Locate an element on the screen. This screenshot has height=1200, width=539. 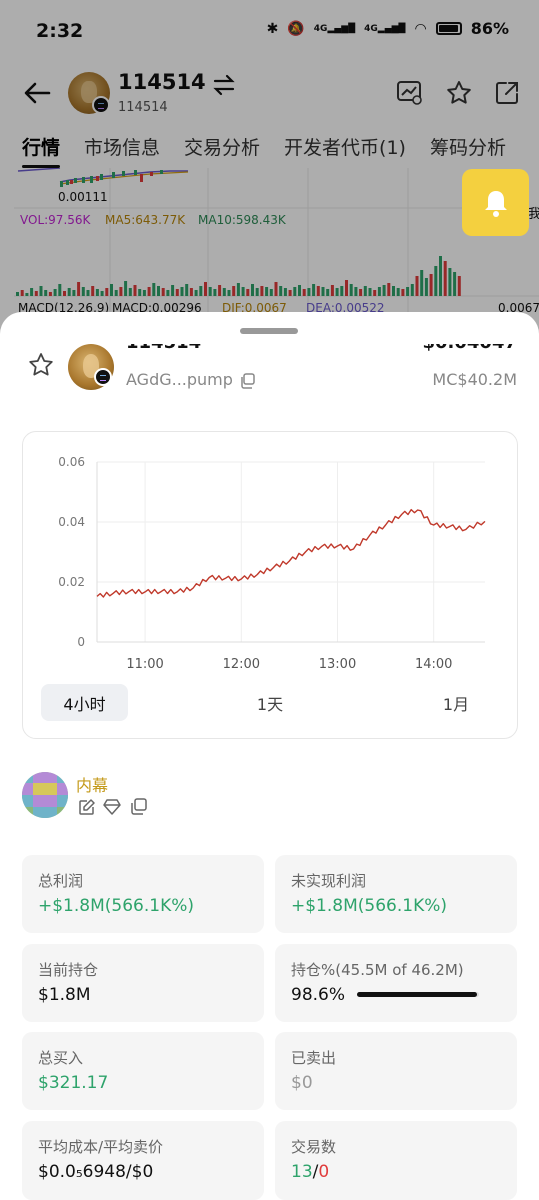
stat-value: $321.17 is located at coordinates (73, 1083).